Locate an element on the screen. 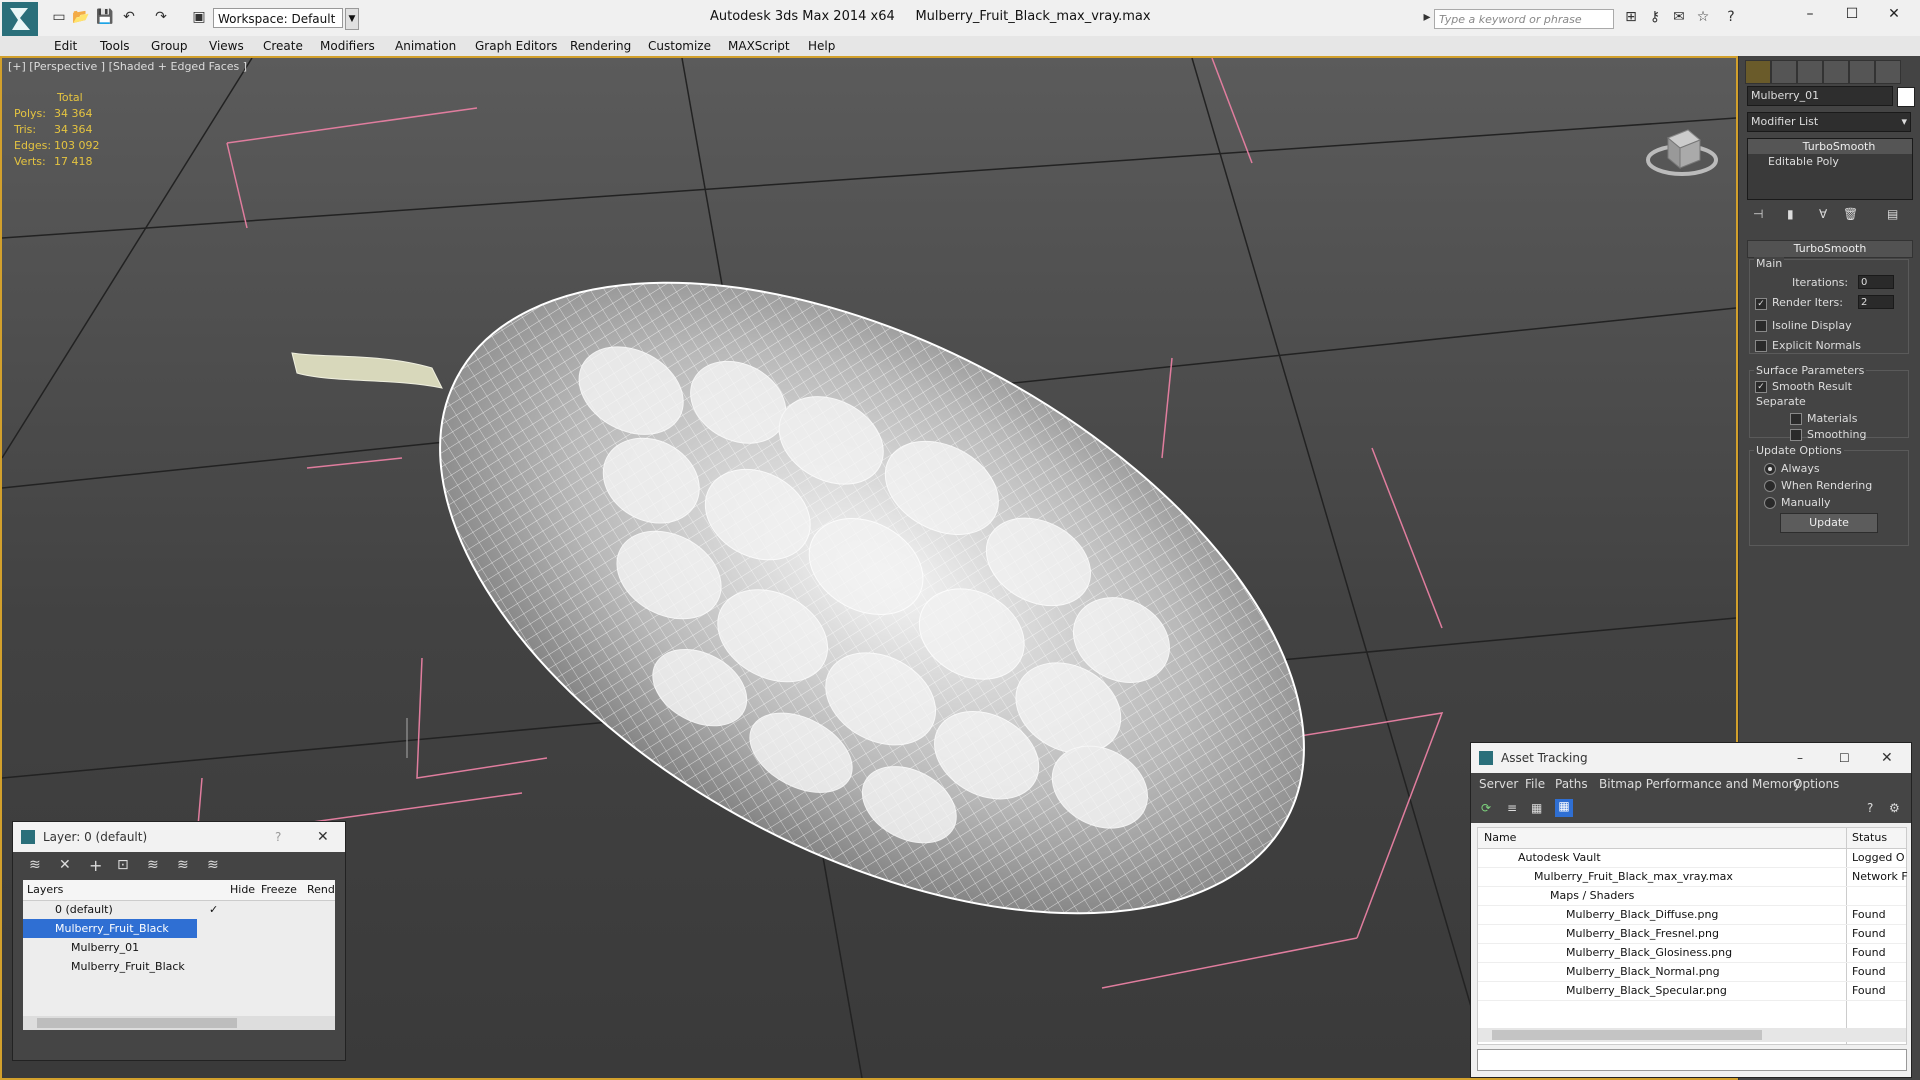 This screenshot has width=1920, height=1080. create-tab-icon is located at coordinates (1758, 72).